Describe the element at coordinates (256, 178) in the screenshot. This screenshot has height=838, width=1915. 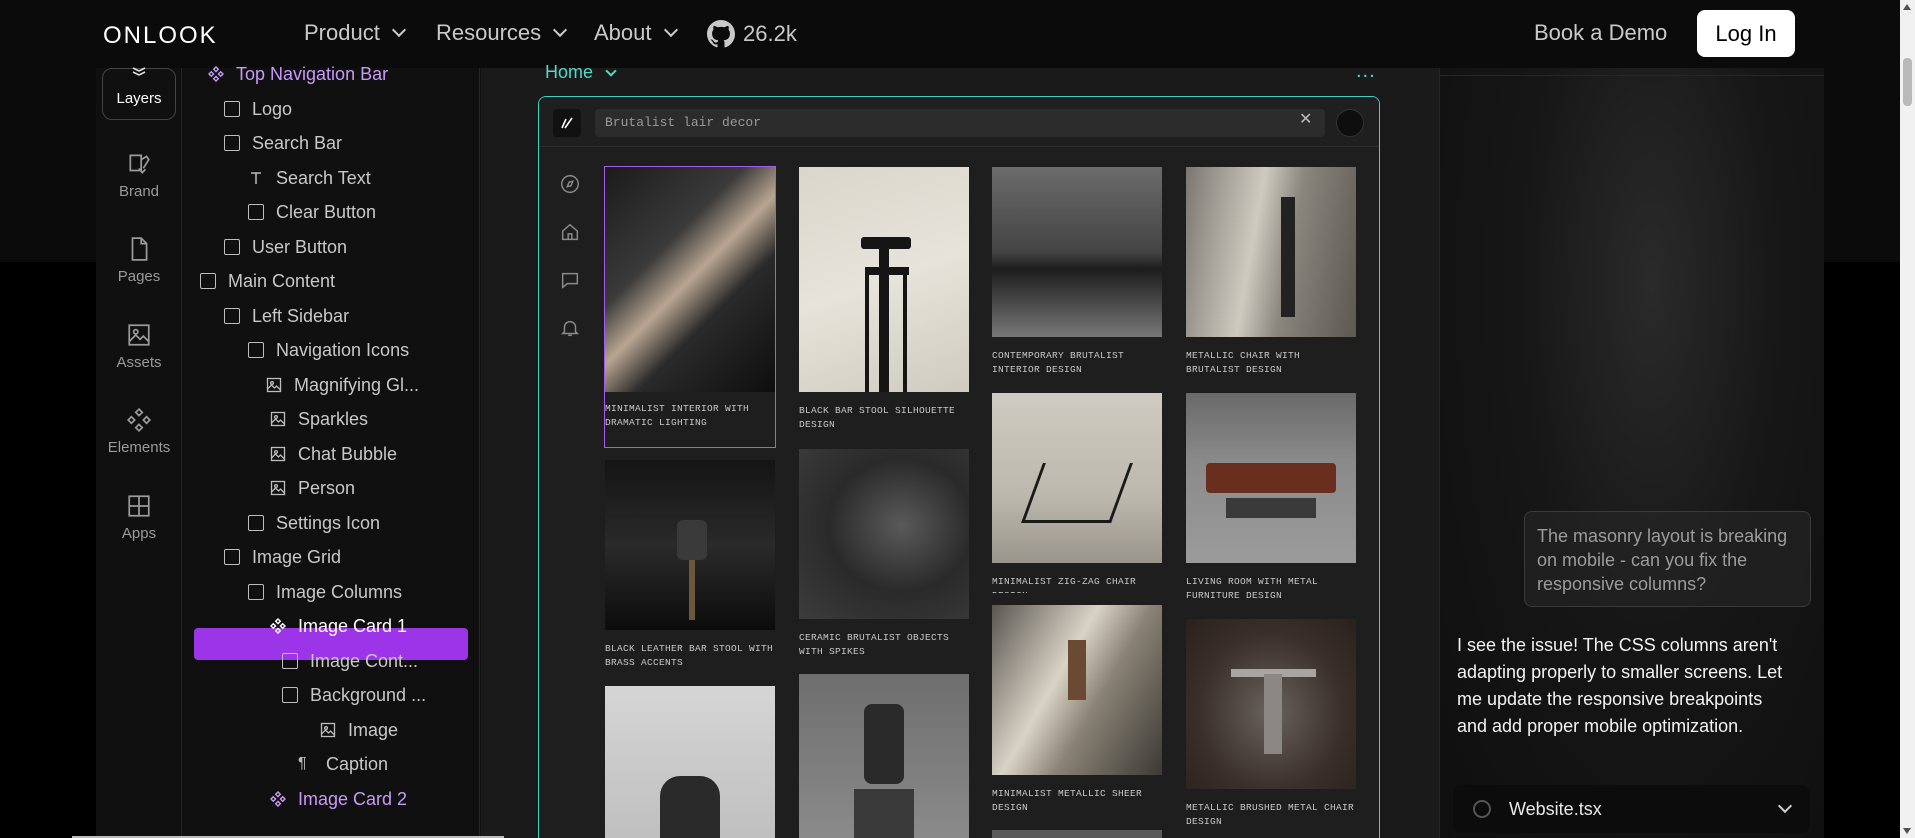
I see `text-icon` at that location.